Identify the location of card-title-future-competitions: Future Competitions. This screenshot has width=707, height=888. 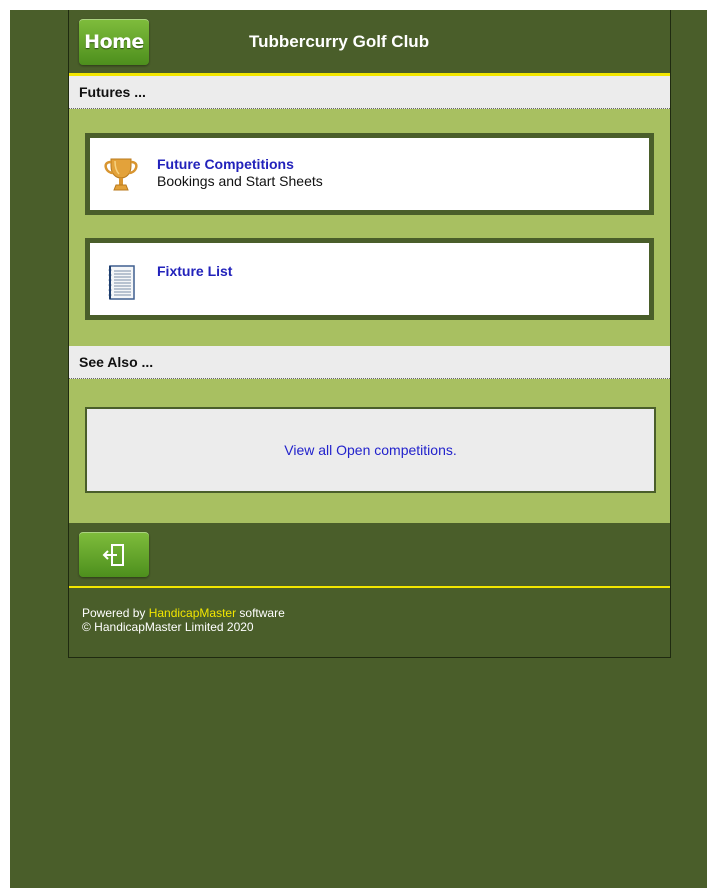
(225, 164).